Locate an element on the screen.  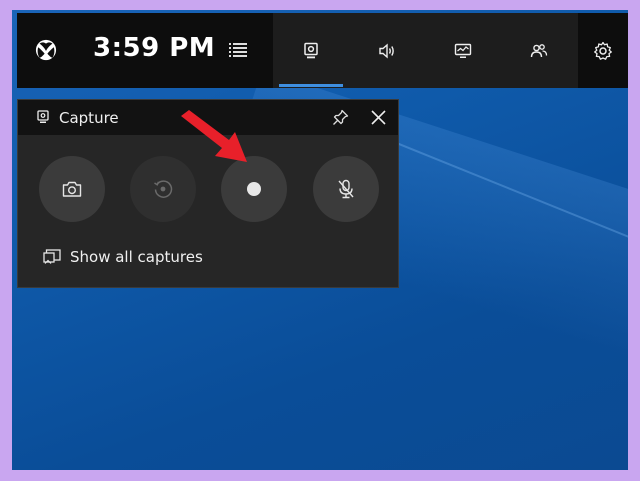
game-bar: 3:59 PM is located at coordinates (322, 50).